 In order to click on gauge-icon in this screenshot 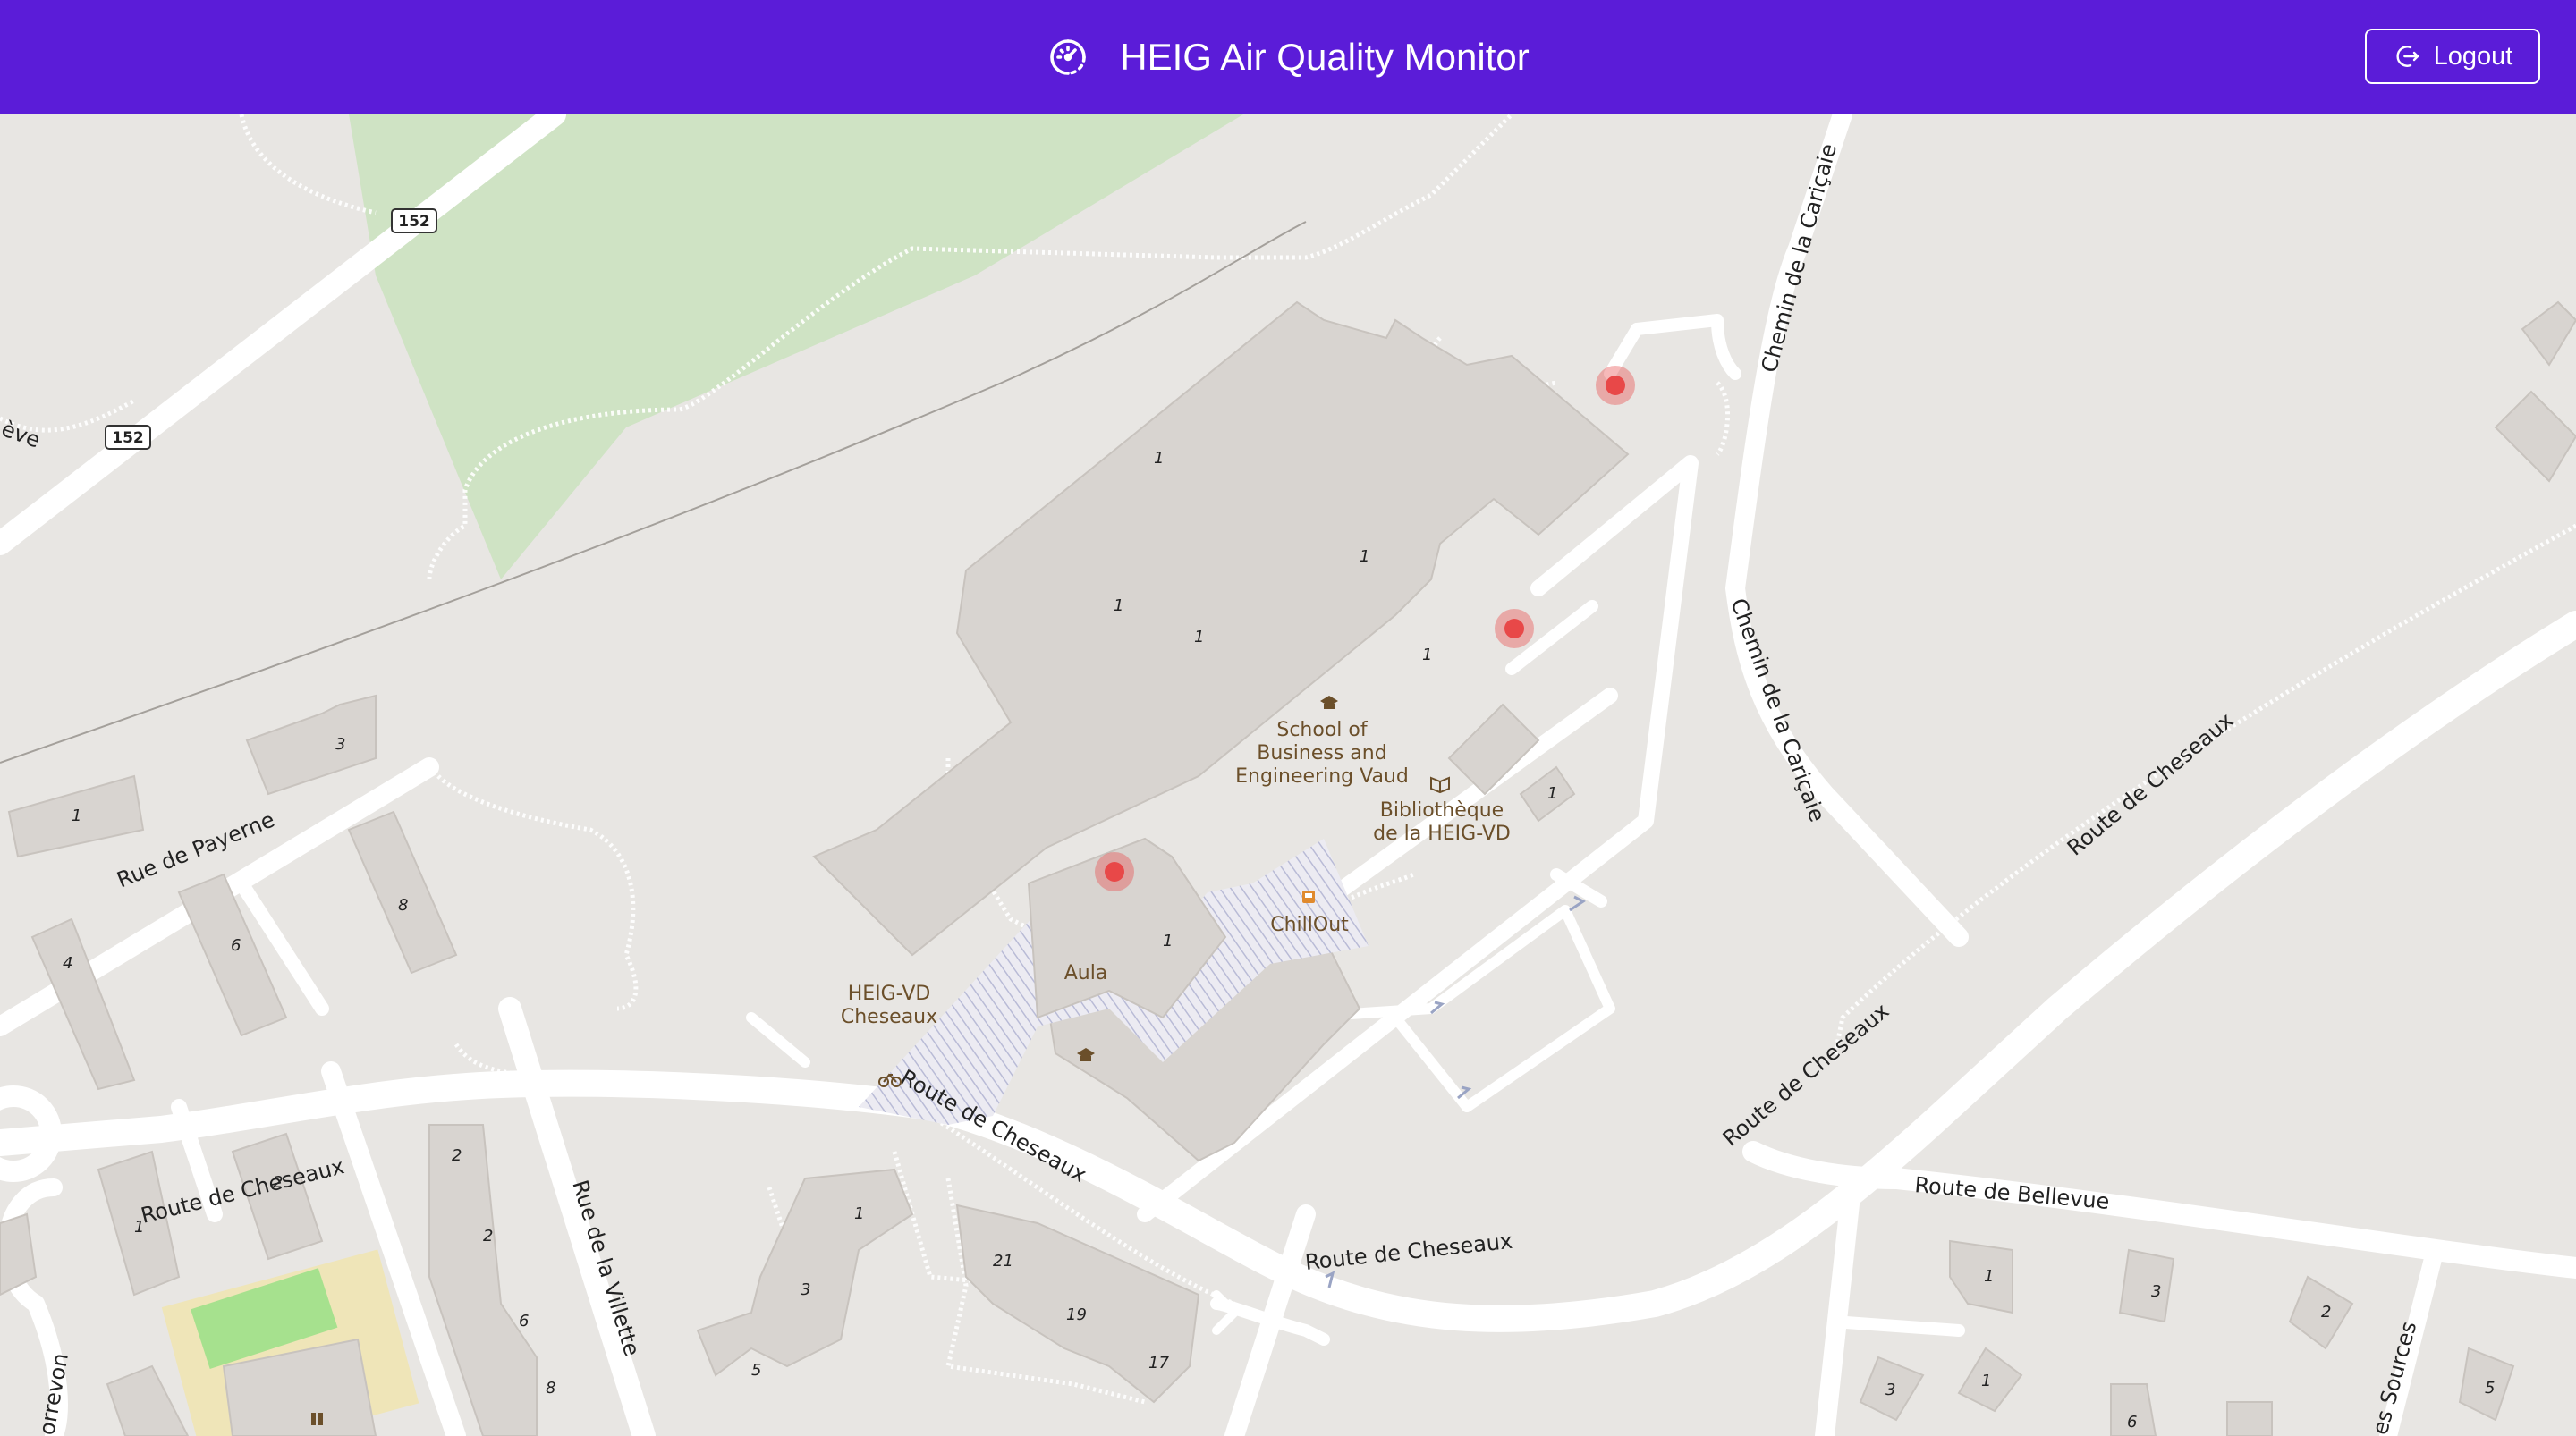, I will do `click(1068, 57)`.